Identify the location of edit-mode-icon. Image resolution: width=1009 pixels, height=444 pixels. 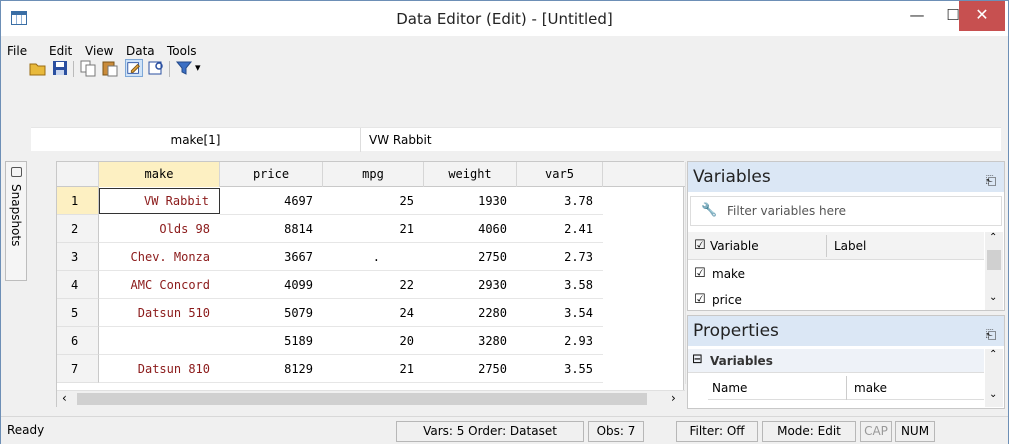
(134, 68).